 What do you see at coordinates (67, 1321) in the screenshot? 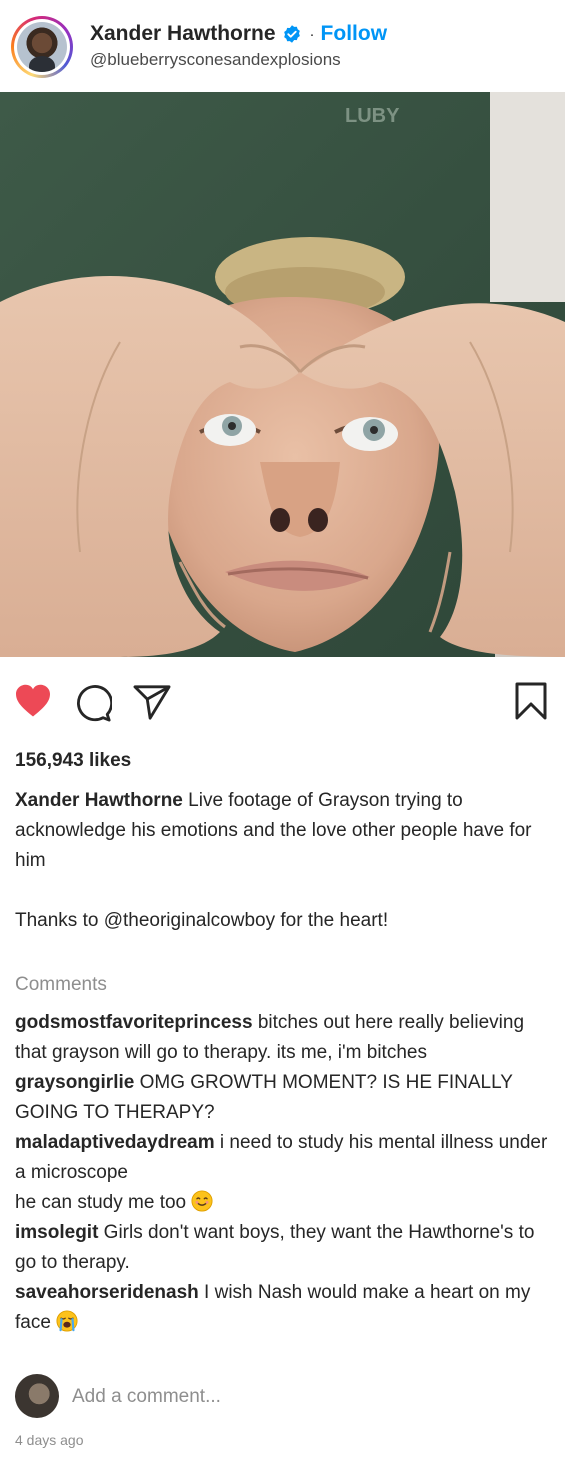
I see `loudly-crying-face-emoji-icon` at bounding box center [67, 1321].